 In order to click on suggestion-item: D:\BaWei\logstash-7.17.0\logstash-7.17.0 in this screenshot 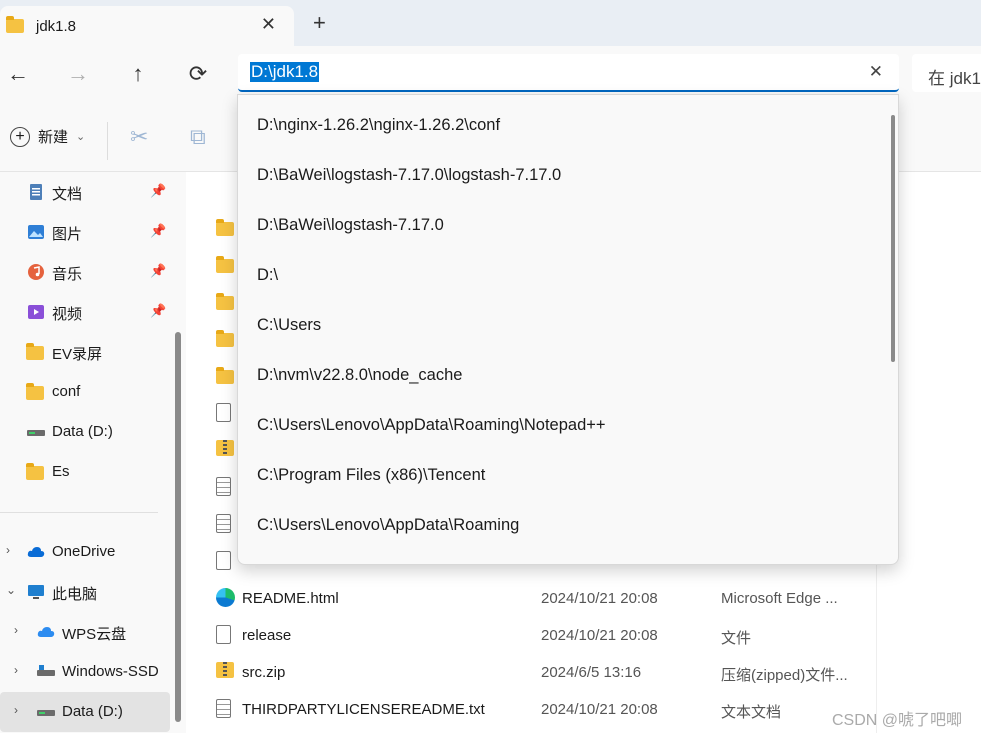, I will do `click(558, 174)`.